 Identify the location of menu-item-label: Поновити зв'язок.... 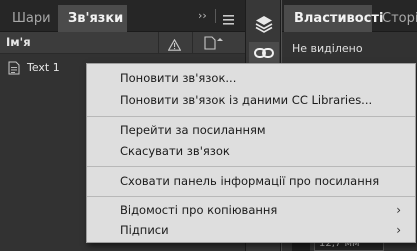
(178, 78).